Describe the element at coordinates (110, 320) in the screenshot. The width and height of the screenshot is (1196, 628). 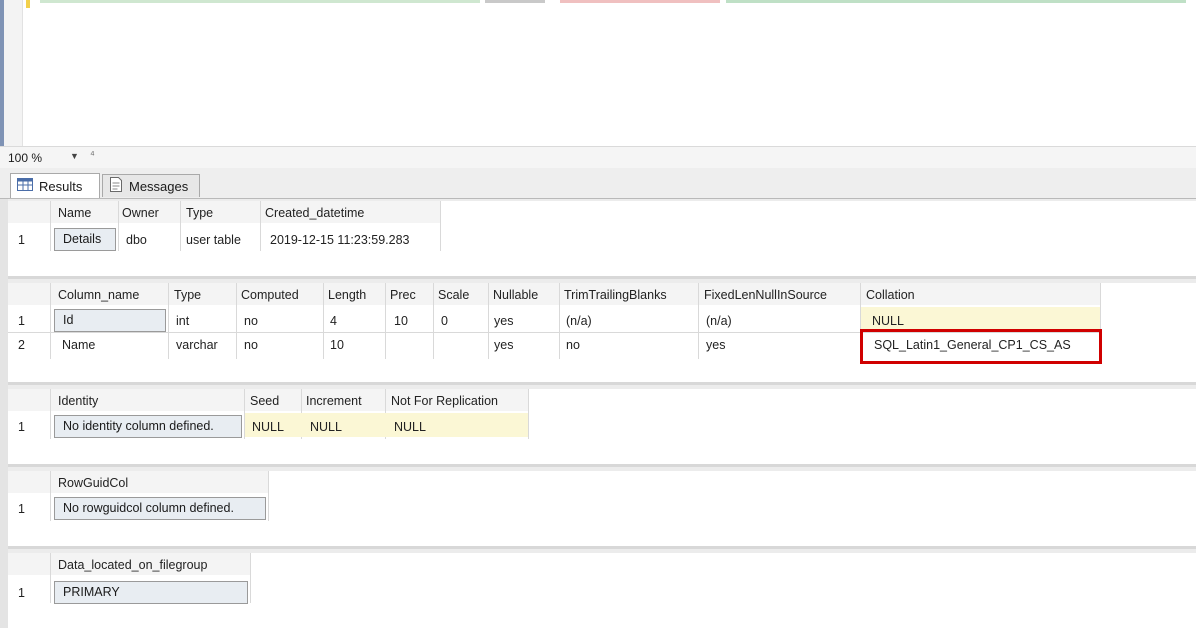
I see `table-cell-selected: Id` at that location.